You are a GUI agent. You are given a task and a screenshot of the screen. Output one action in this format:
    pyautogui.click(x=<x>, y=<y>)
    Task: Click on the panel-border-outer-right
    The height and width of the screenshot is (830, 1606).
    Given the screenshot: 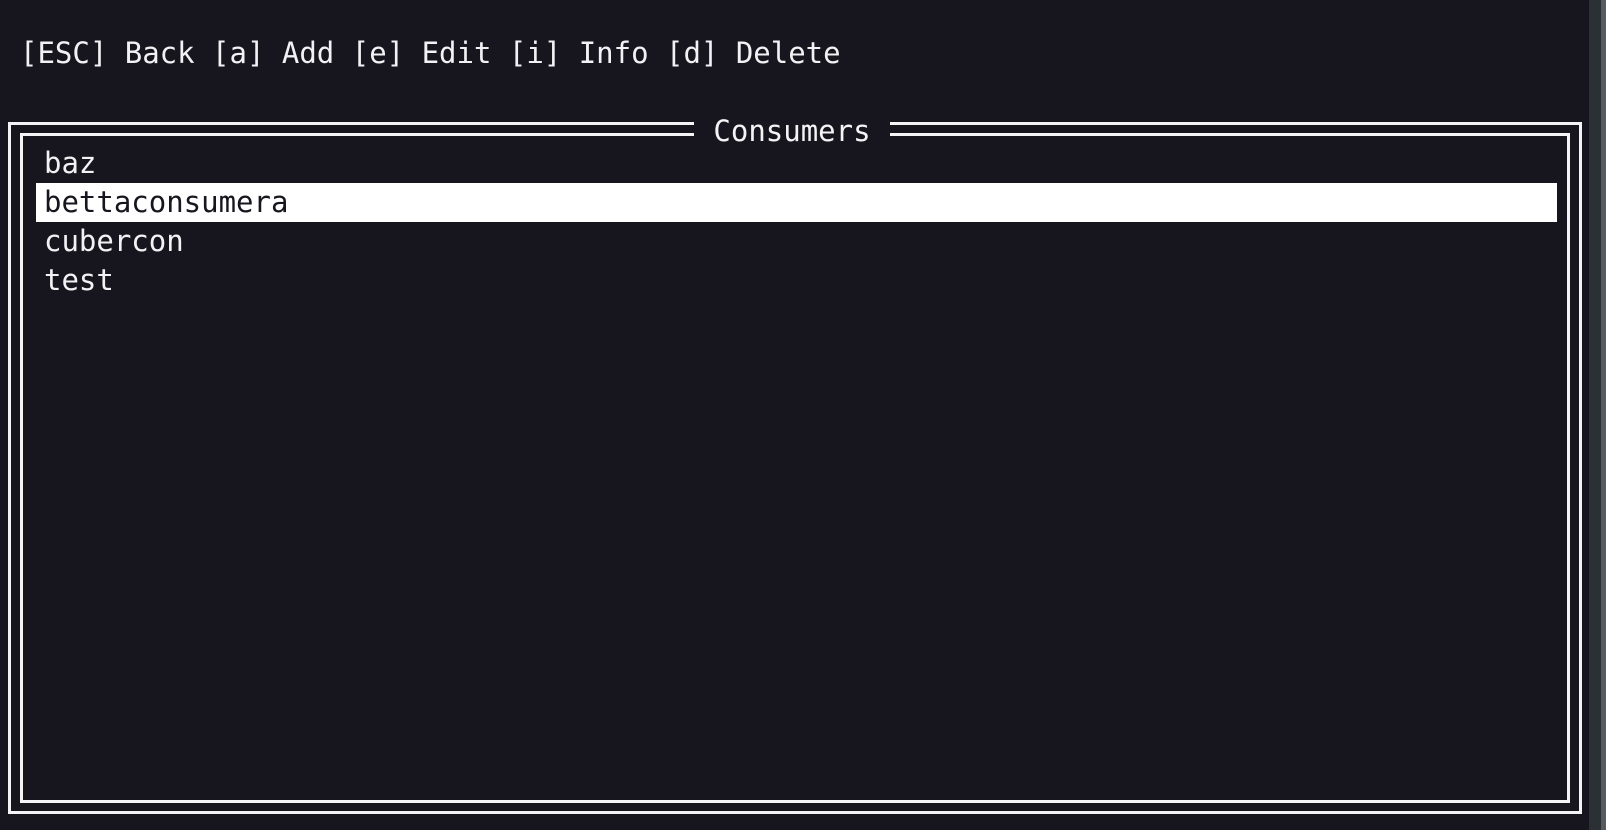 What is the action you would take?
    pyautogui.click(x=1580, y=468)
    